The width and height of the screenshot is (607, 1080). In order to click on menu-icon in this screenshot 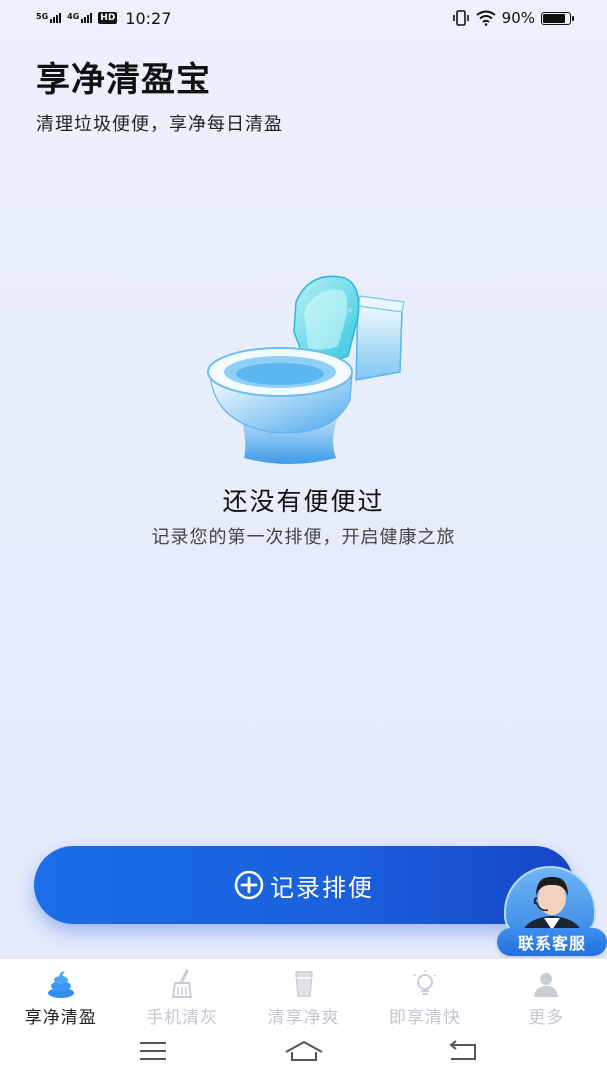, I will do `click(153, 1051)`.